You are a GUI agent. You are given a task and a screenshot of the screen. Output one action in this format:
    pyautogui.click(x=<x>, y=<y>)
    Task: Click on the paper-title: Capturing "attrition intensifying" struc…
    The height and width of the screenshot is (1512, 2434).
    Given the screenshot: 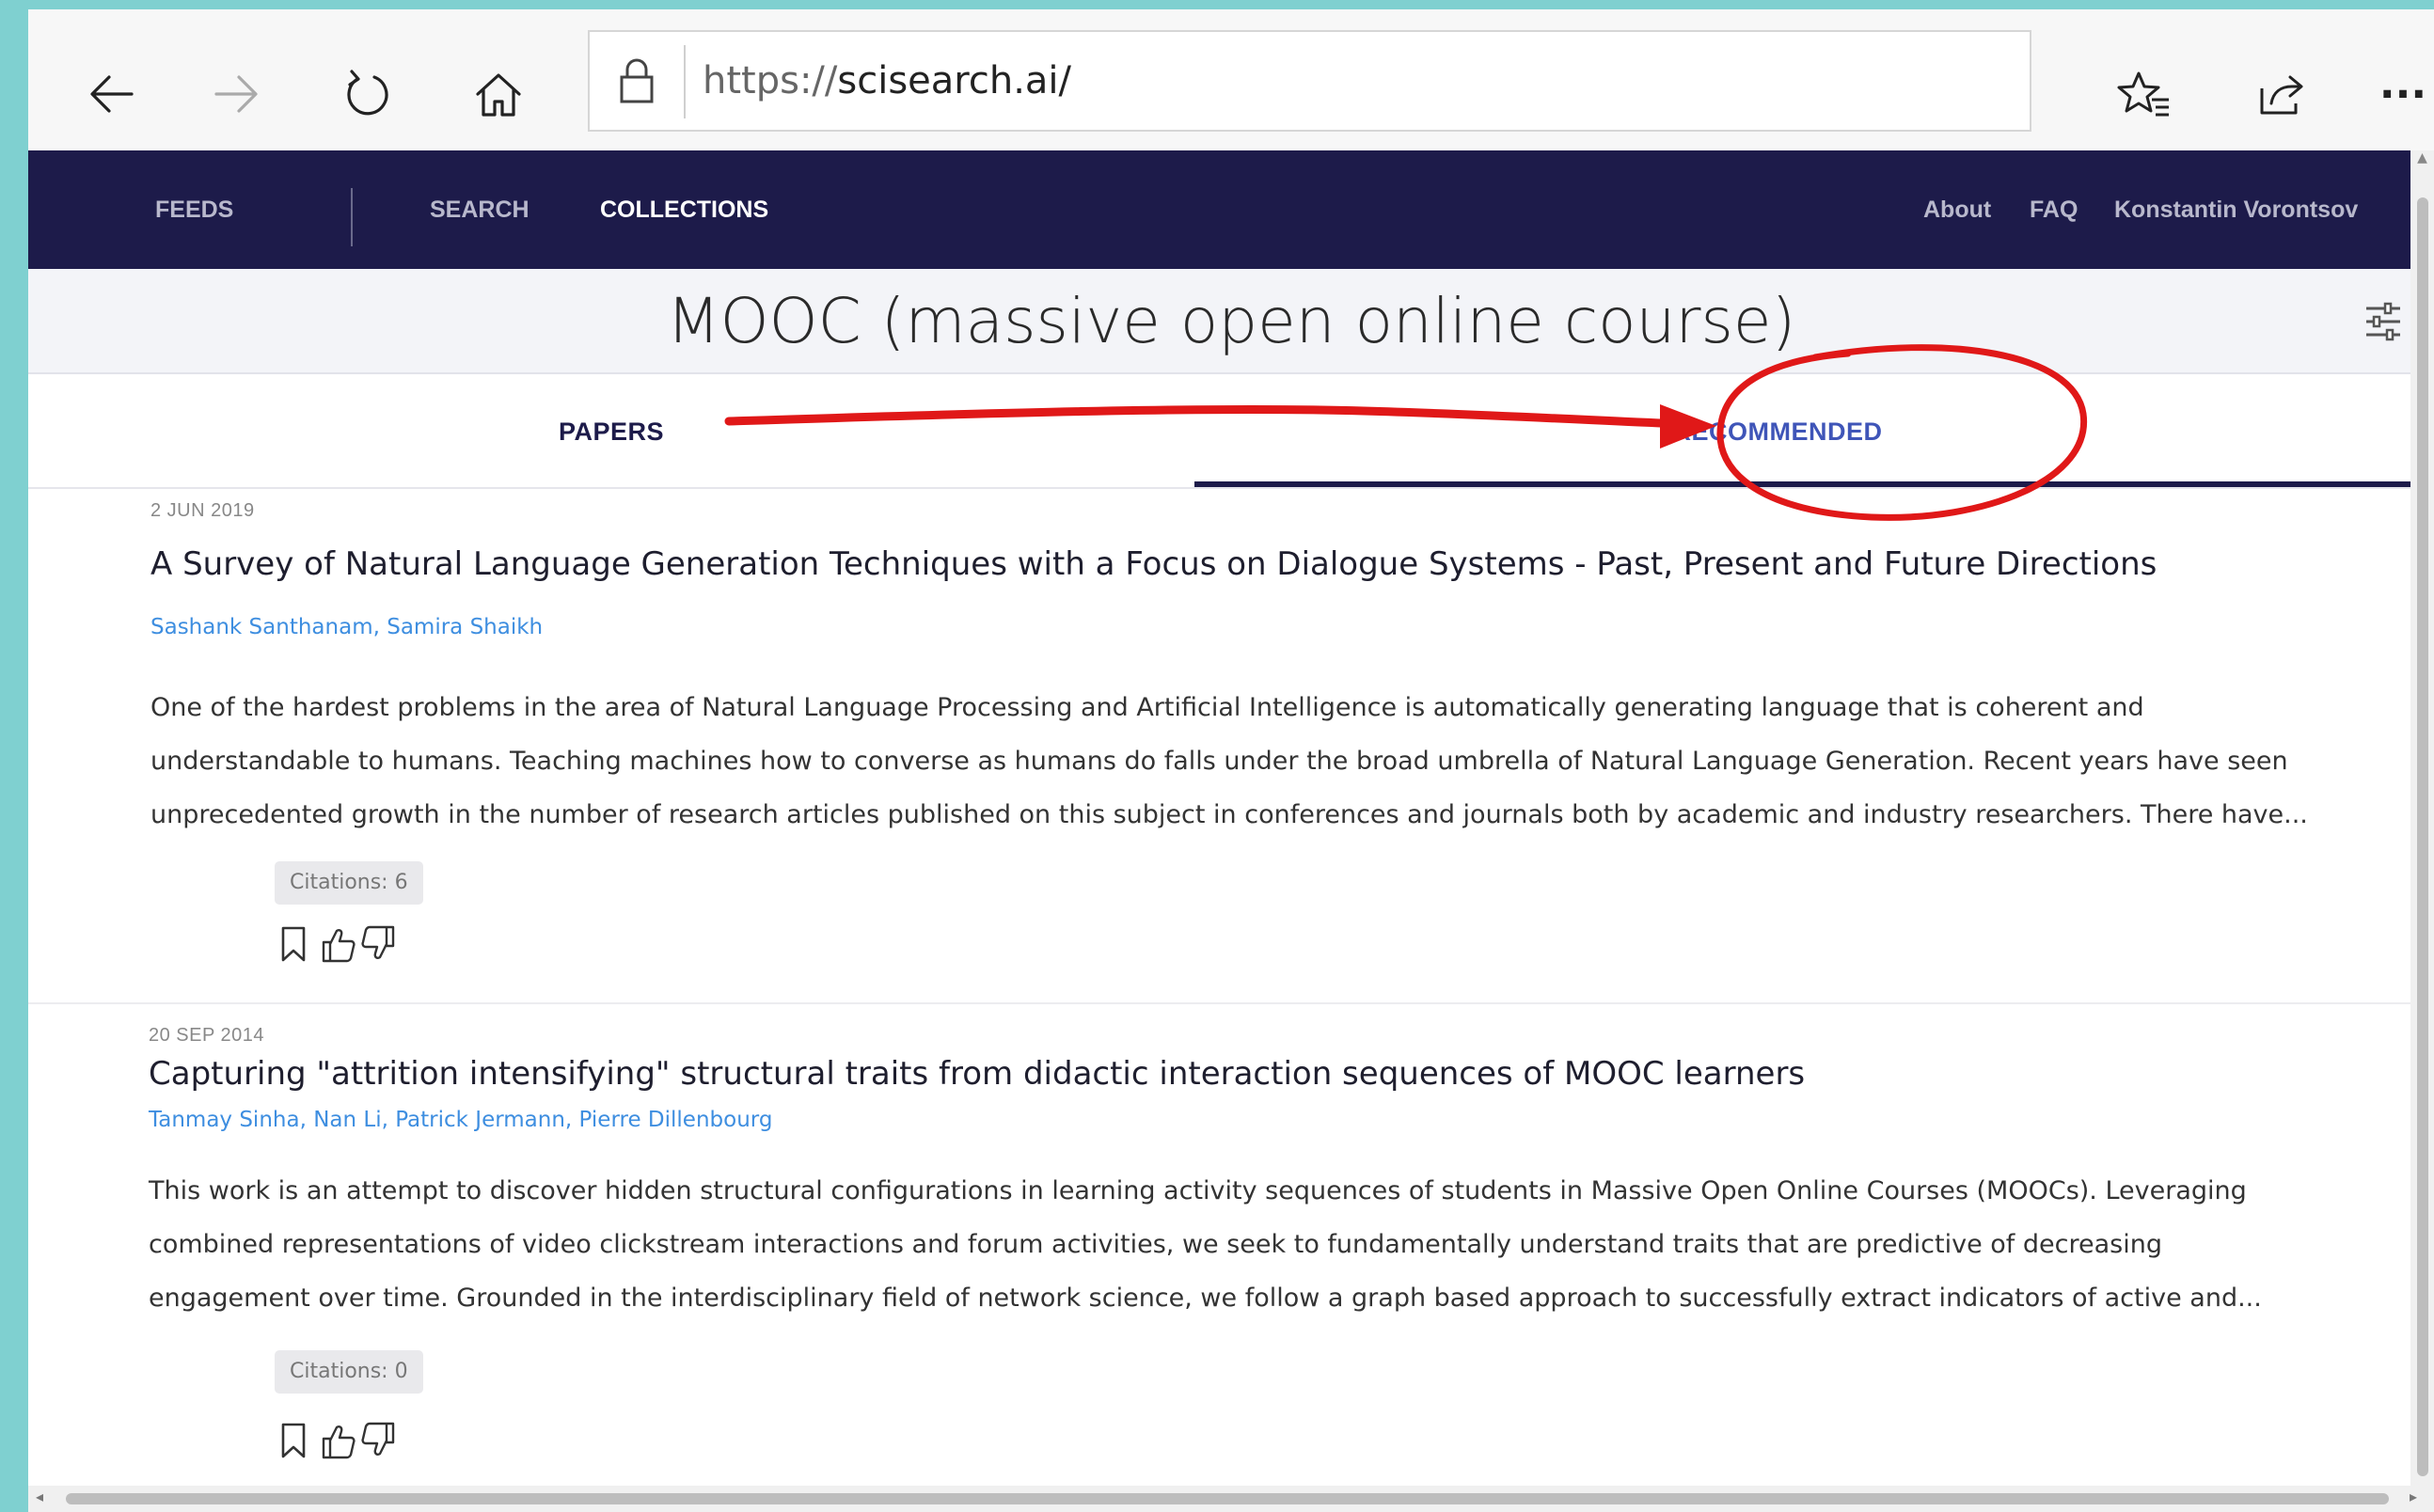 What is the action you would take?
    pyautogui.click(x=977, y=1074)
    